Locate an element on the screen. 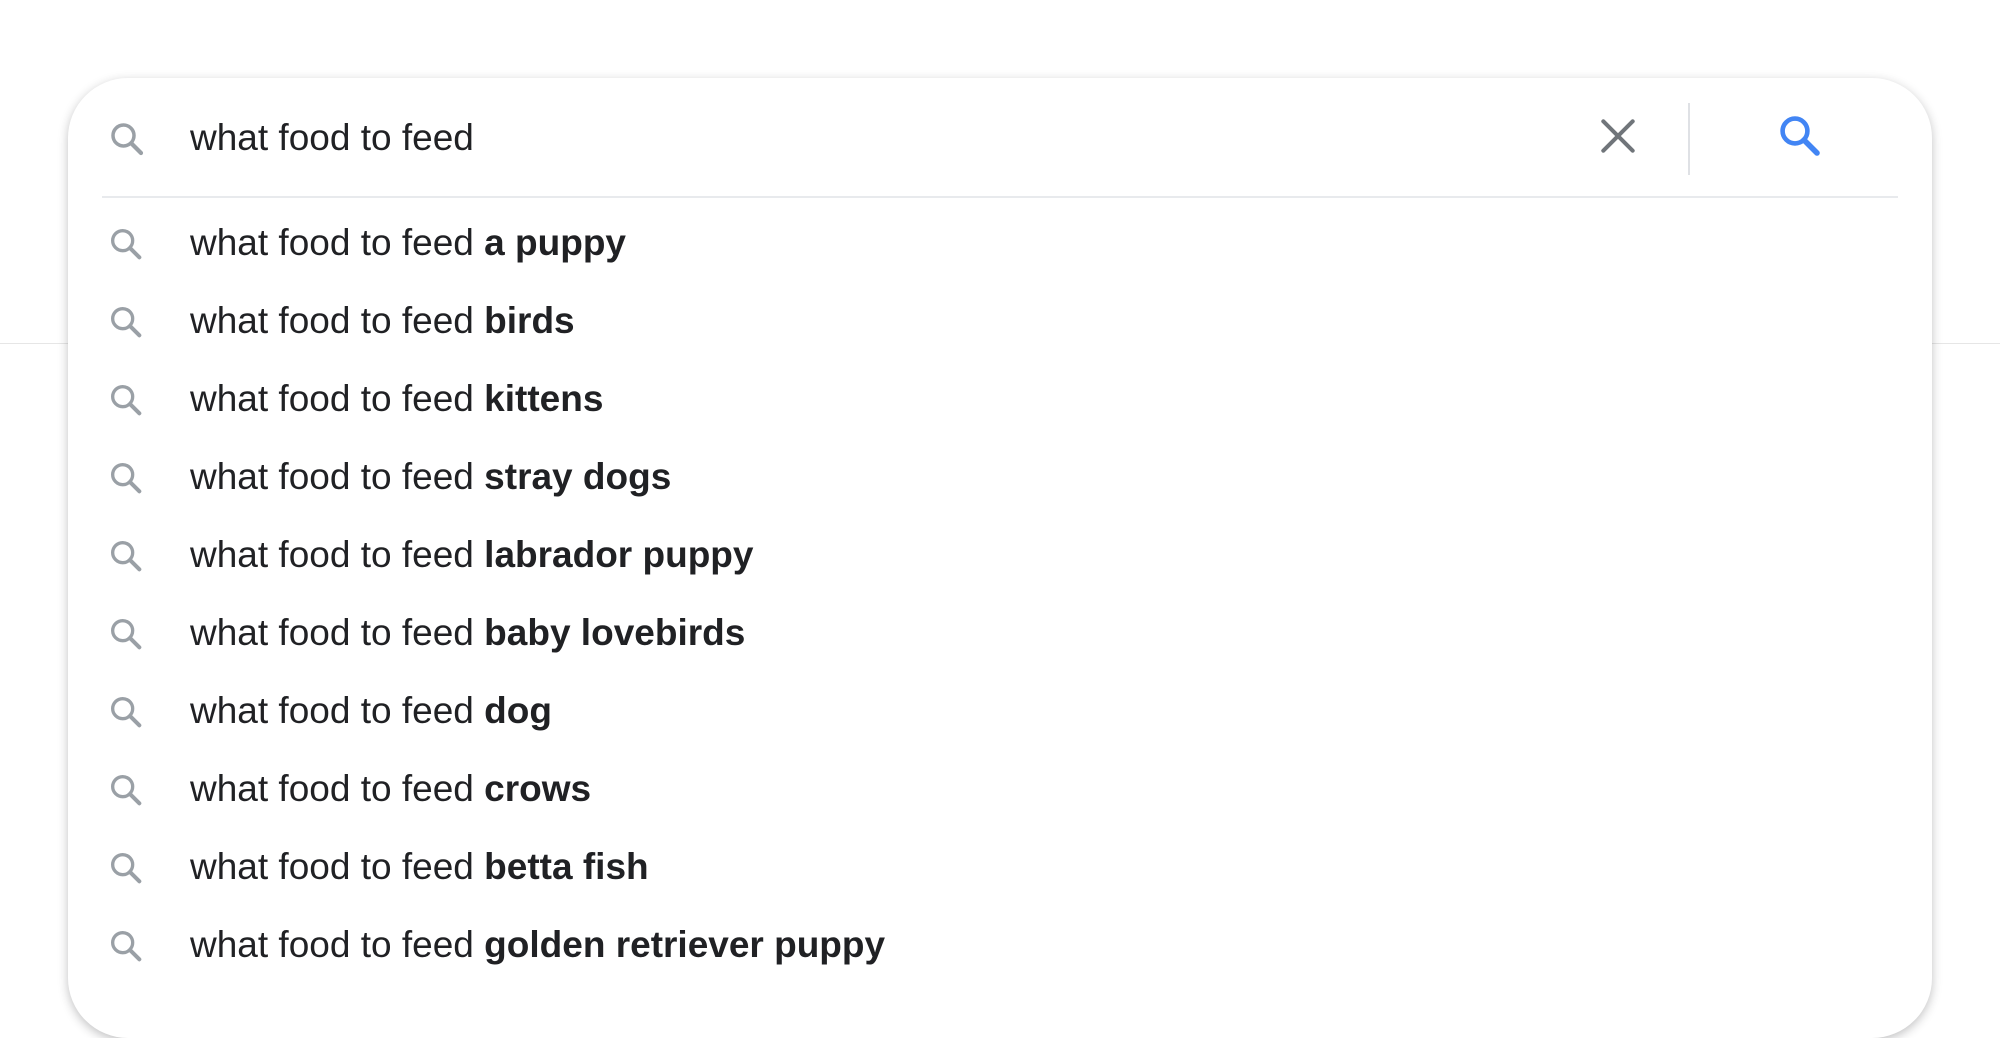 This screenshot has height=1038, width=2000. suggestion-item: what food to feed baby lovebirds is located at coordinates (1000, 634).